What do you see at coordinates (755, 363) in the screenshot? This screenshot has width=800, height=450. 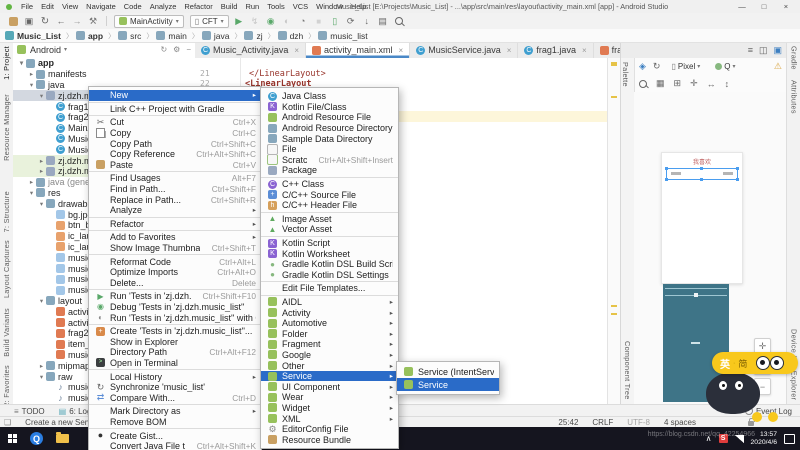 I see `ime-language-widget: 英 · 简` at bounding box center [755, 363].